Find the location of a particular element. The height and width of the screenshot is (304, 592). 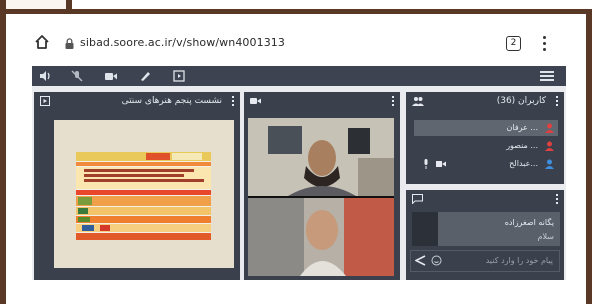

mic-off-icon is located at coordinates (77, 76).